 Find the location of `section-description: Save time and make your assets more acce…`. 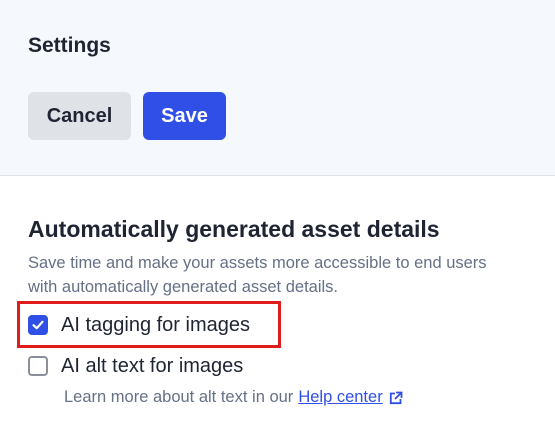

section-description: Save time and make your assets more acce… is located at coordinates (257, 275).